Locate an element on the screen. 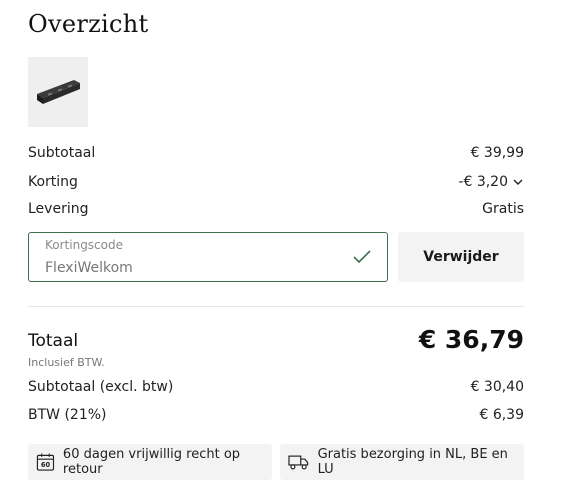 The width and height of the screenshot is (571, 494). vat-label: BTW (21%) is located at coordinates (67, 415).